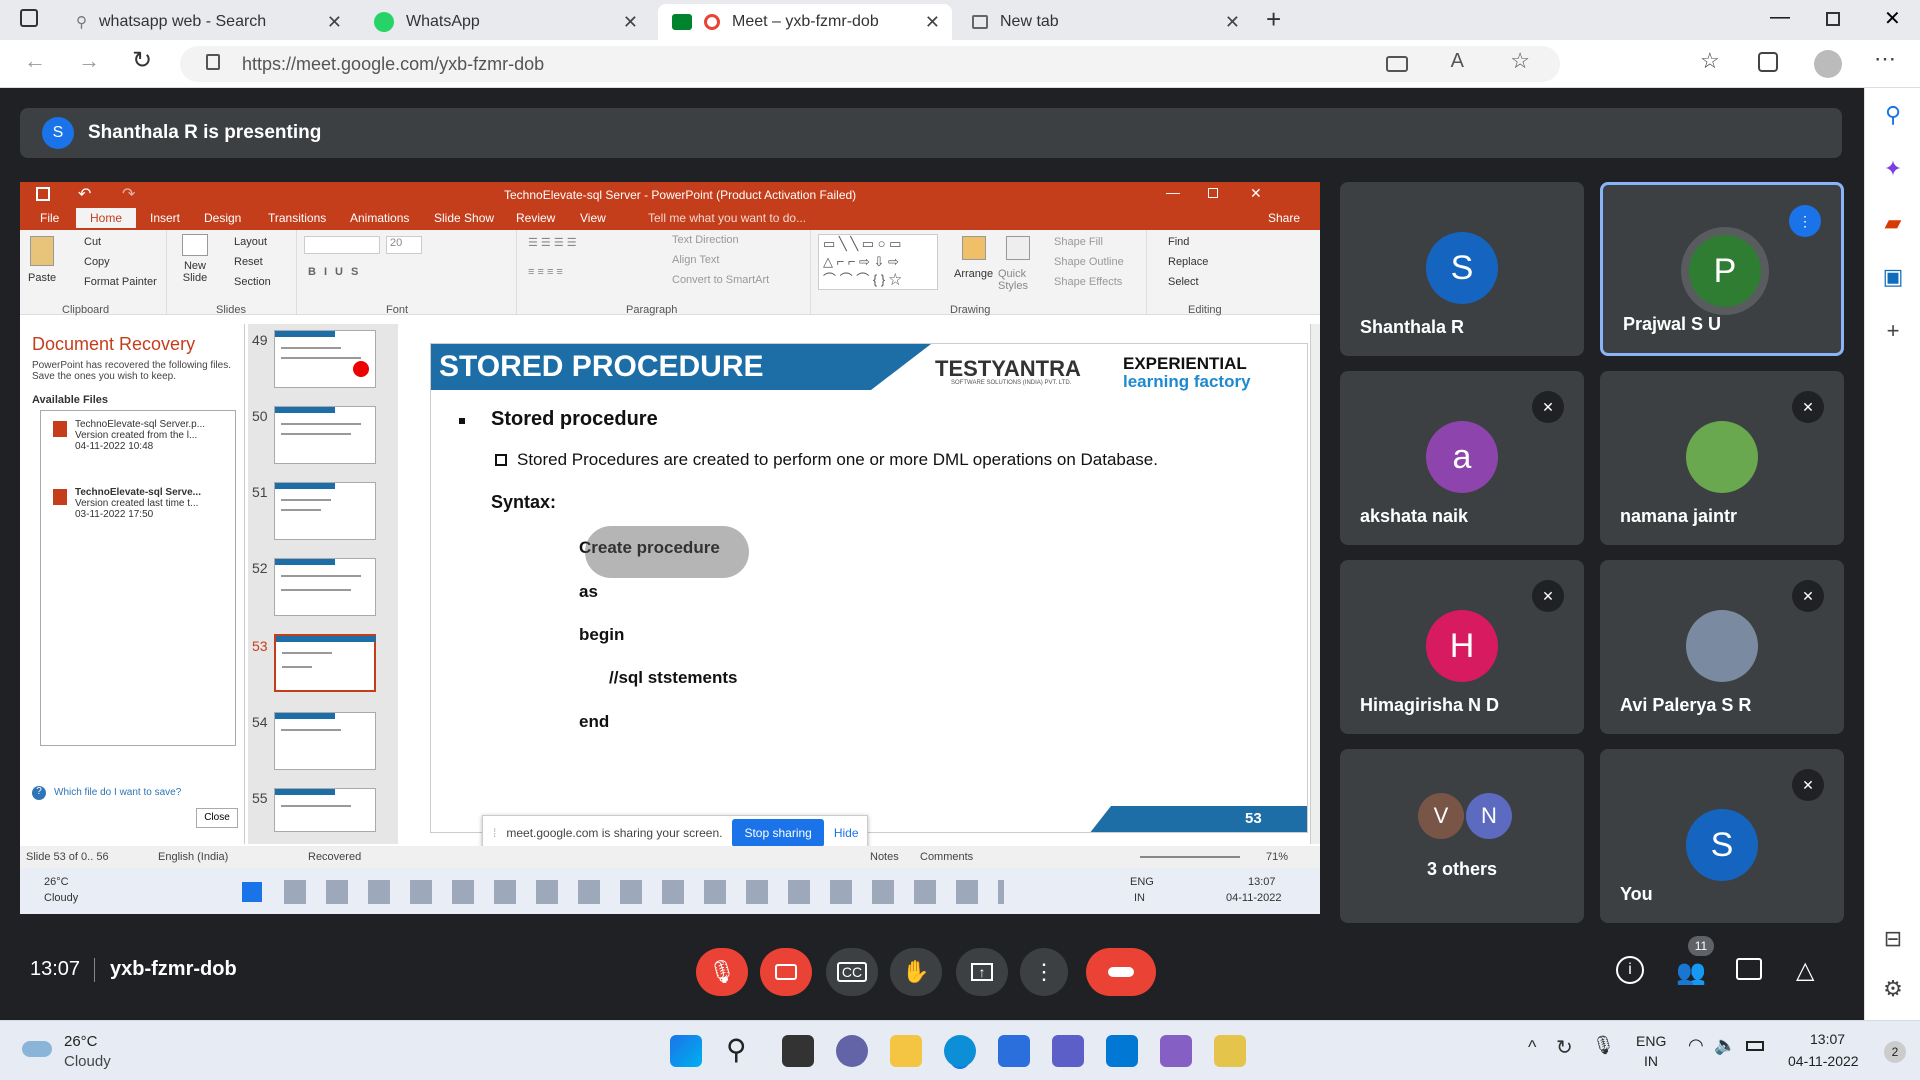 The image size is (1920, 1080). Describe the element at coordinates (946, 857) in the screenshot. I see `comments-button: Comments` at that location.